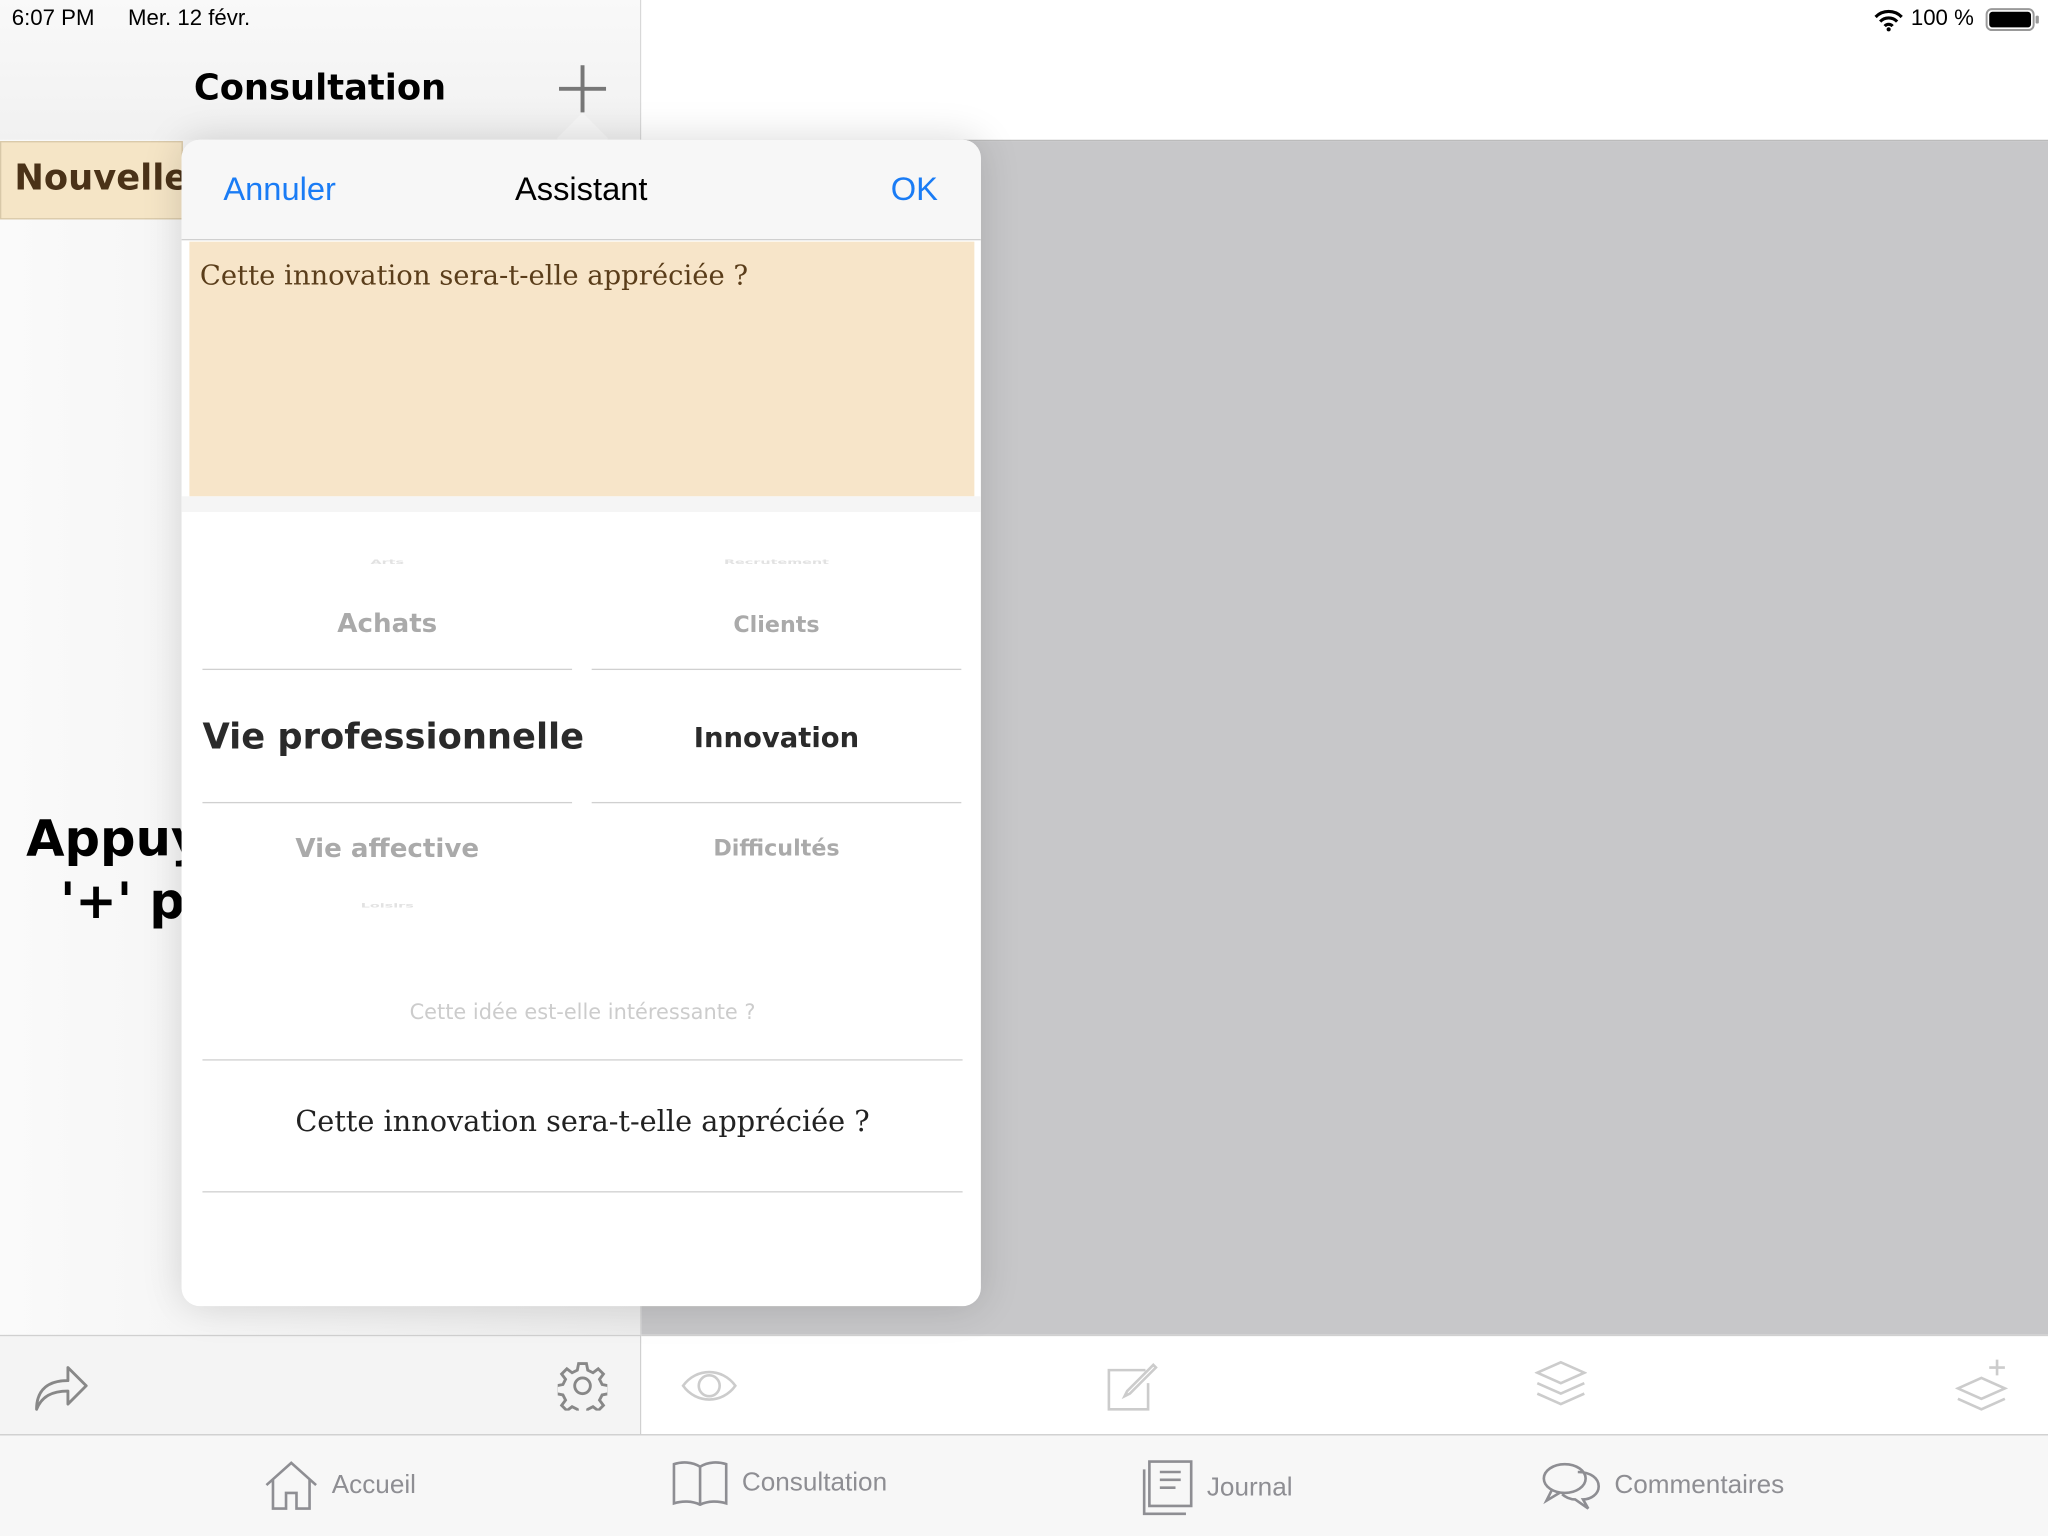 This screenshot has height=1536, width=2048. What do you see at coordinates (393, 737) in the screenshot?
I see `picker-selected-category: Vie professionnelle` at bounding box center [393, 737].